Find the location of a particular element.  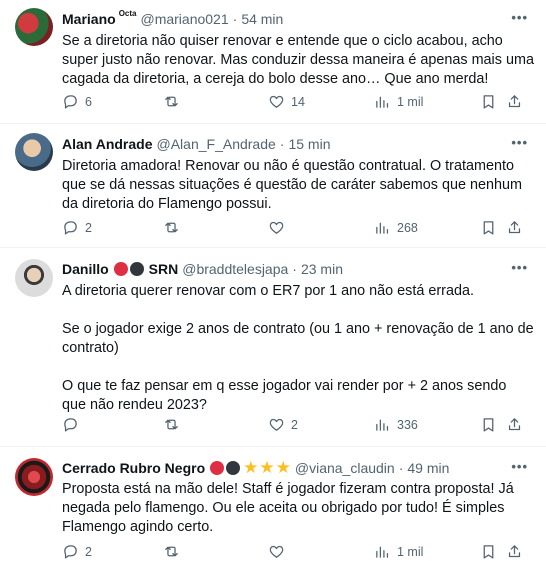

timestamp: 15 min is located at coordinates (309, 144).